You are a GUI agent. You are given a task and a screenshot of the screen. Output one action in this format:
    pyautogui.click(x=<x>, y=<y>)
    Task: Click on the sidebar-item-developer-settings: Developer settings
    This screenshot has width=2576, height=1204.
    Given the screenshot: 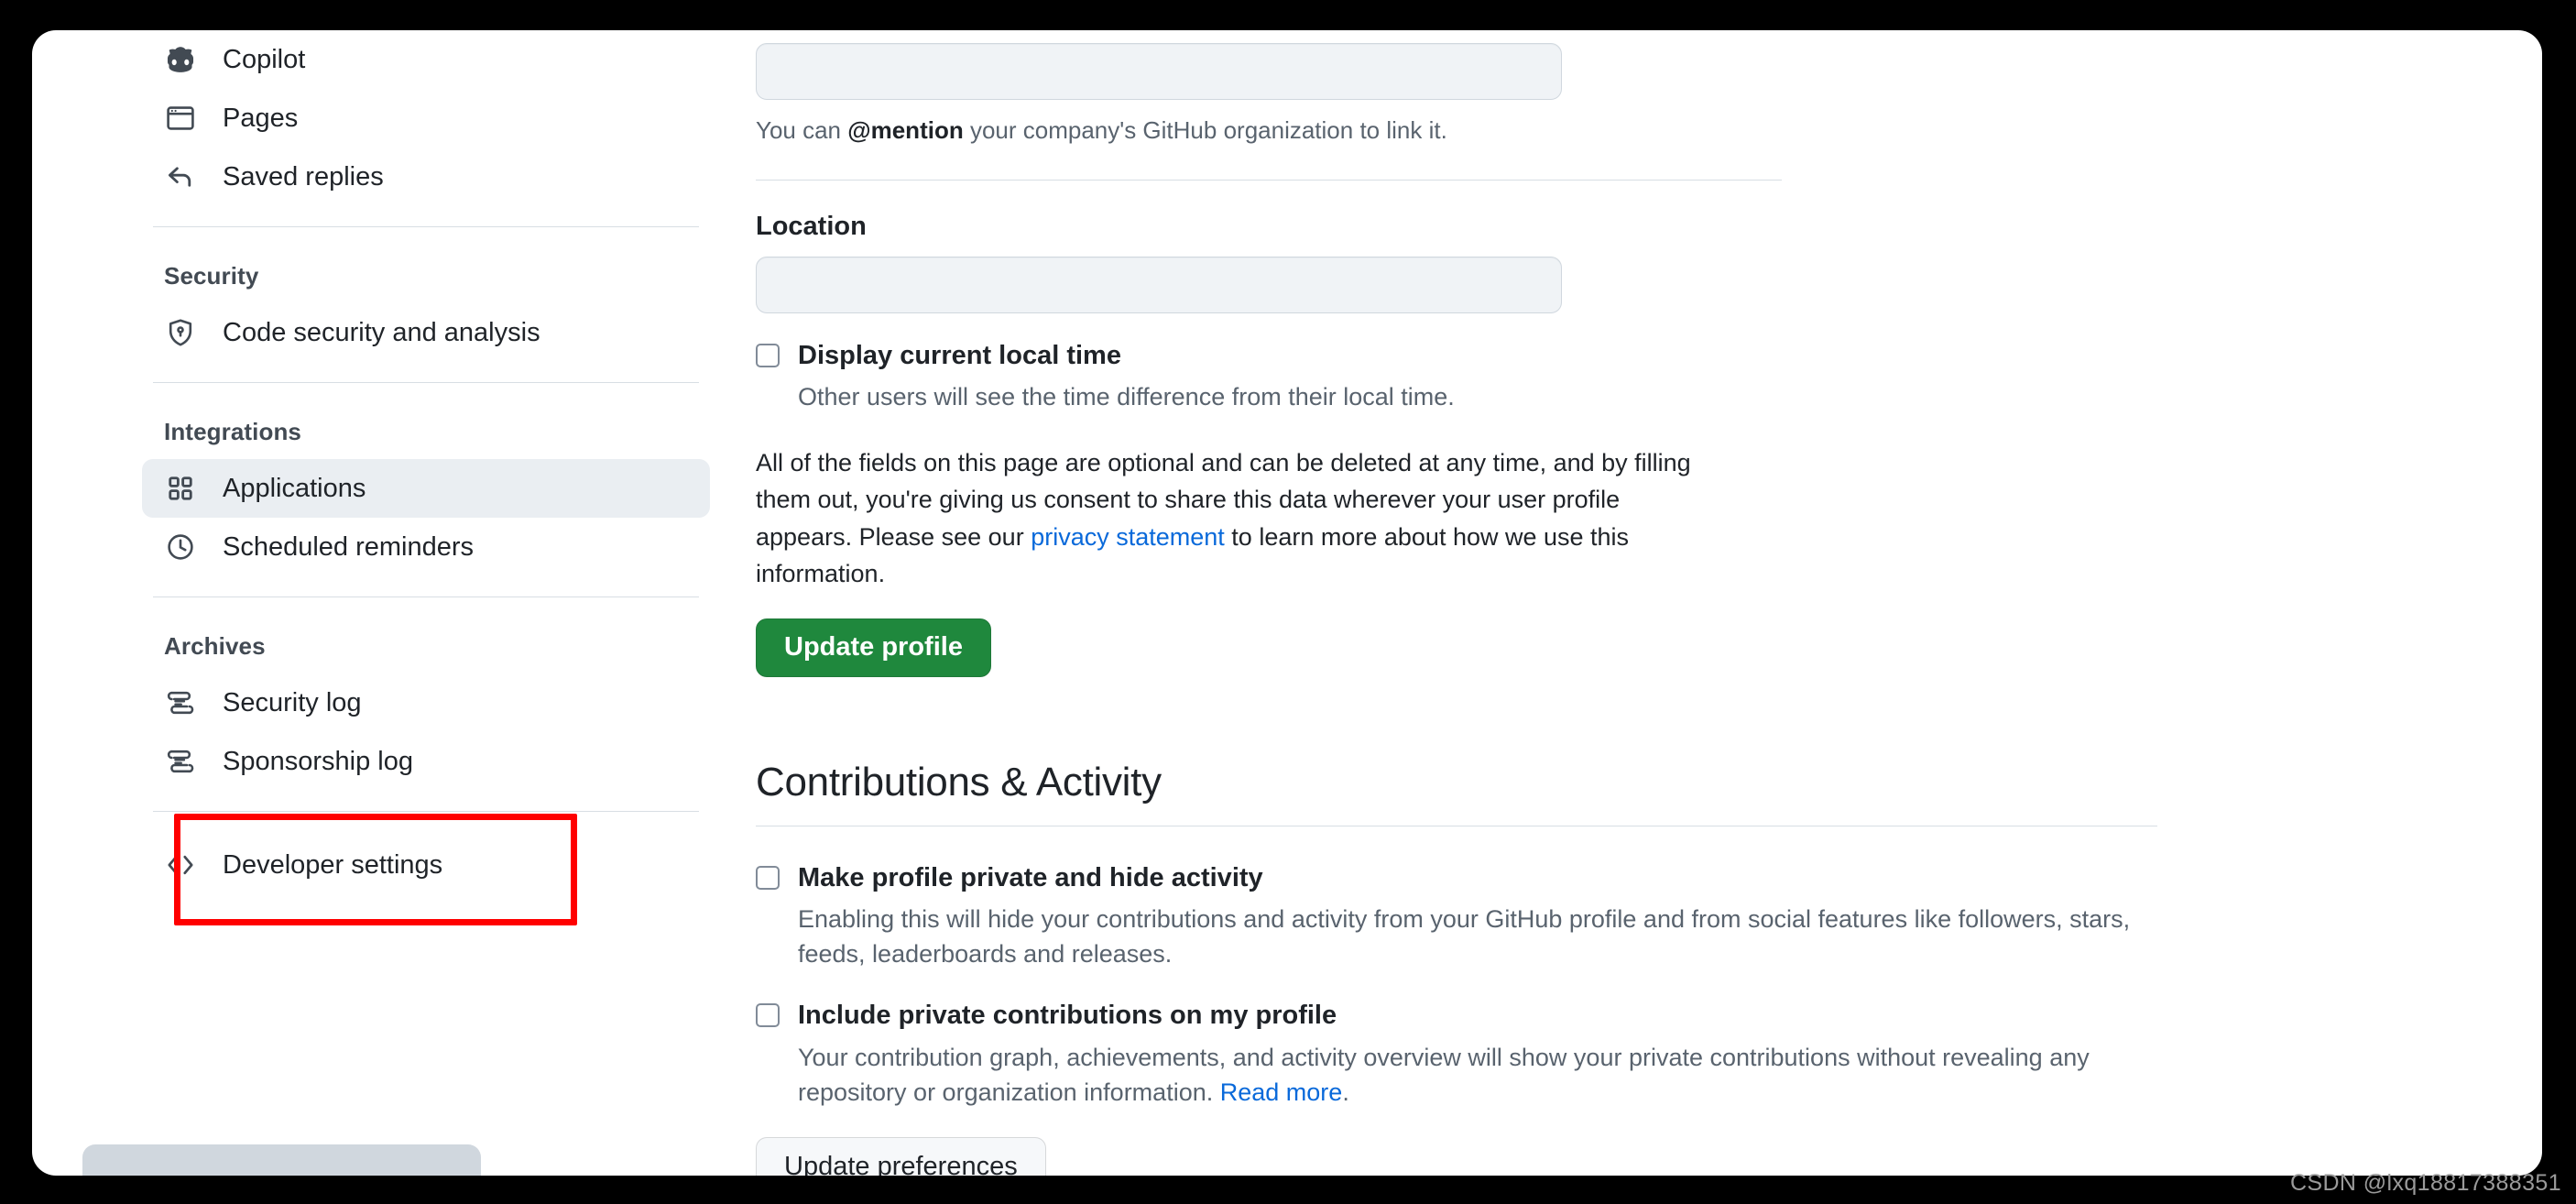 What is the action you would take?
    pyautogui.click(x=426, y=865)
    